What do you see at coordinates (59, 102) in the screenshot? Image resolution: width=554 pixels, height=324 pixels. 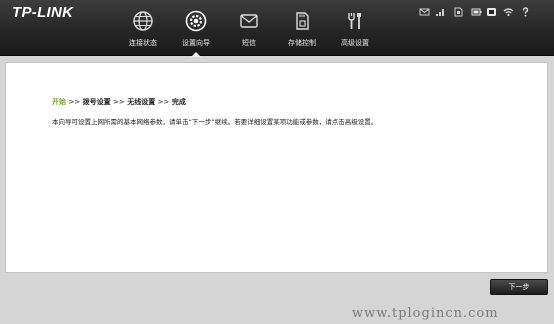 I see `breadcrumb-step-start: 开始` at bounding box center [59, 102].